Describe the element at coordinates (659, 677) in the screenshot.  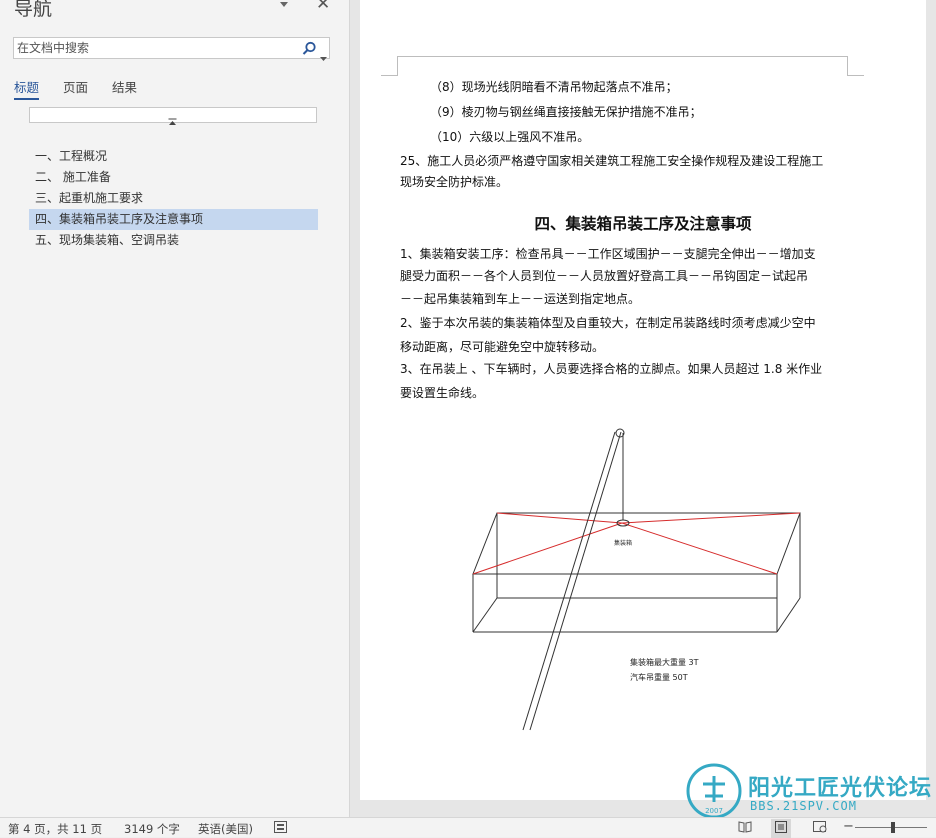
I see `diagram-legend-2: 汽车吊重量 50T` at that location.